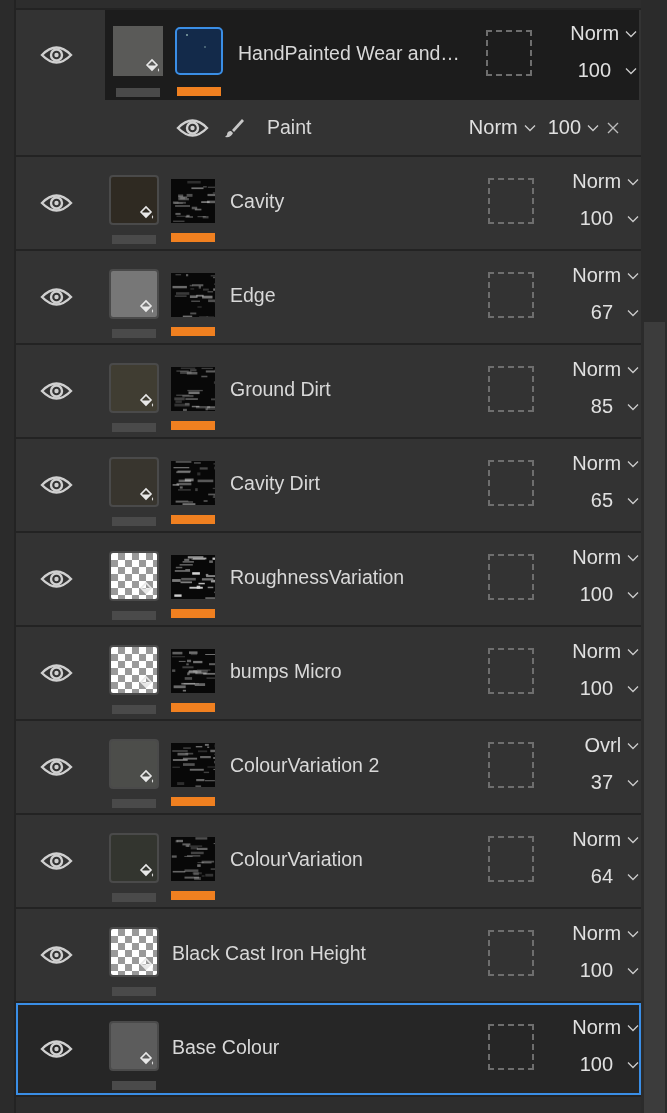  What do you see at coordinates (297, 859) in the screenshot?
I see `layer-name: ColourVariation` at bounding box center [297, 859].